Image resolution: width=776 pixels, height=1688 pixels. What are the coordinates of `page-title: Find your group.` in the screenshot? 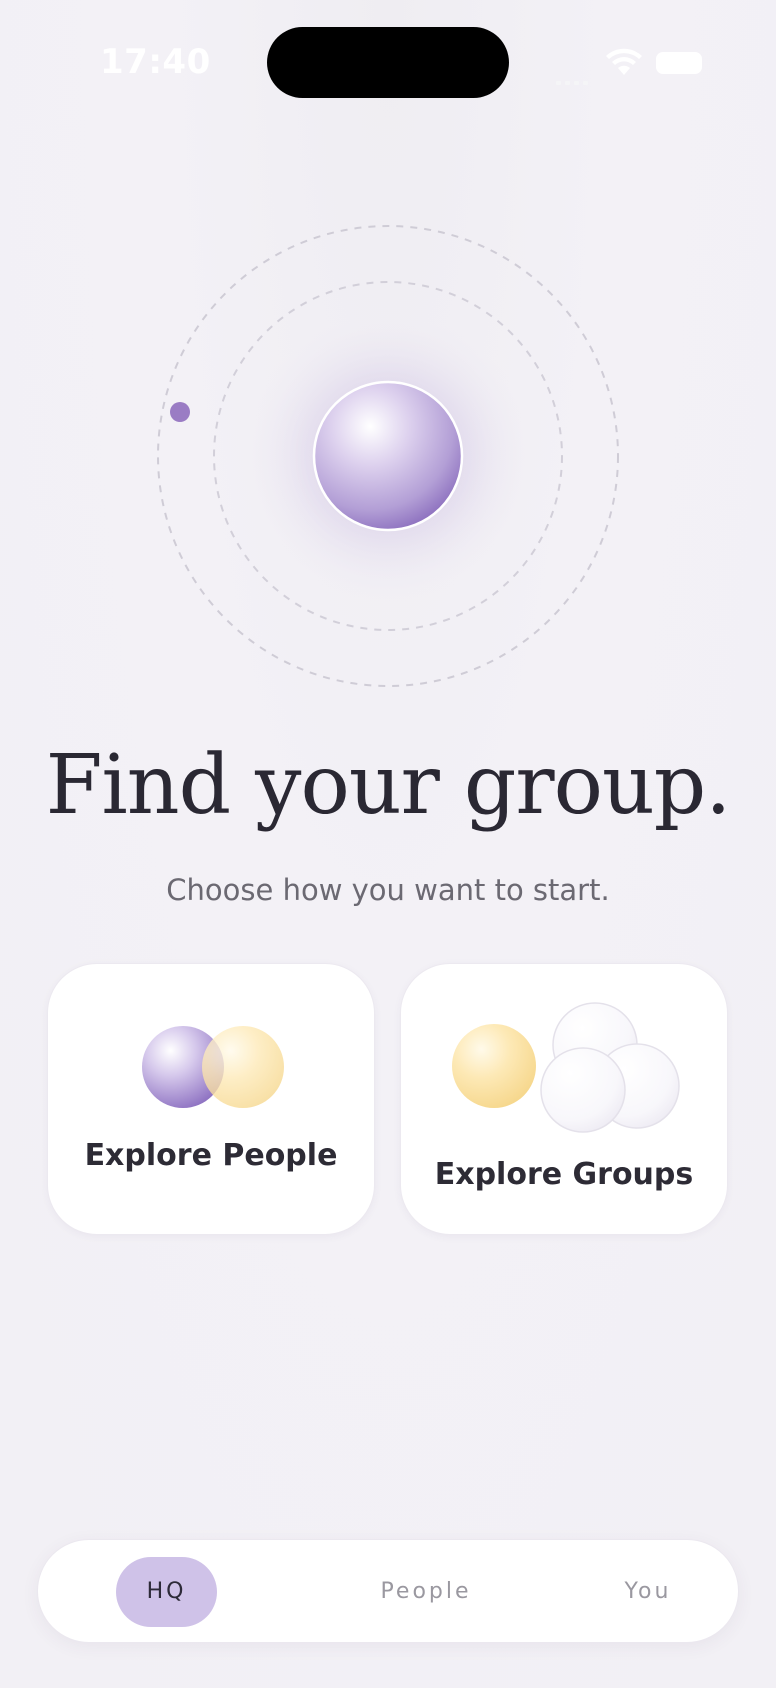 It's located at (388, 785).